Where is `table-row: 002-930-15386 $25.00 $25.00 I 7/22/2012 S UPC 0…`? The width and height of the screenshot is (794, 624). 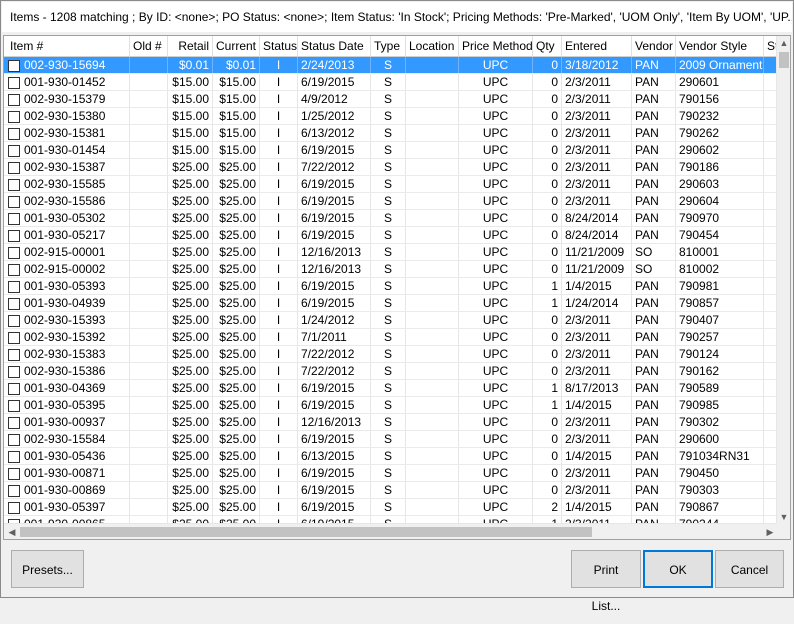
table-row: 002-930-15386 $25.00 $25.00 I 7/22/2012 S UPC 0… is located at coordinates (391, 371).